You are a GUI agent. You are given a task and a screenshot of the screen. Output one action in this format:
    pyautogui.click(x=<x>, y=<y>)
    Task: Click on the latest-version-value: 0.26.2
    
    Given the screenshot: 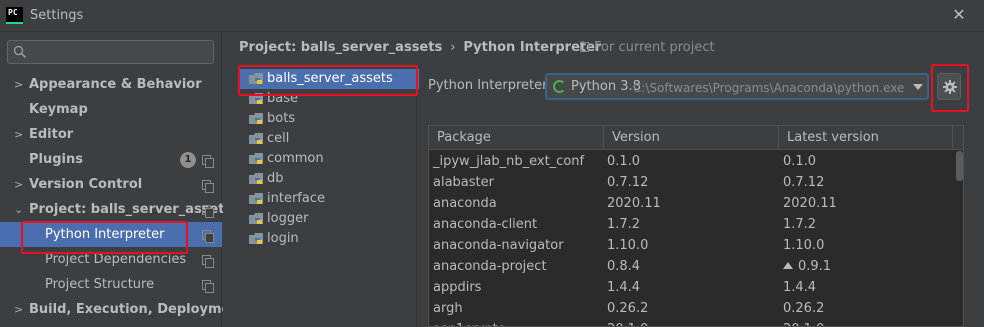 What is the action you would take?
    pyautogui.click(x=804, y=308)
    